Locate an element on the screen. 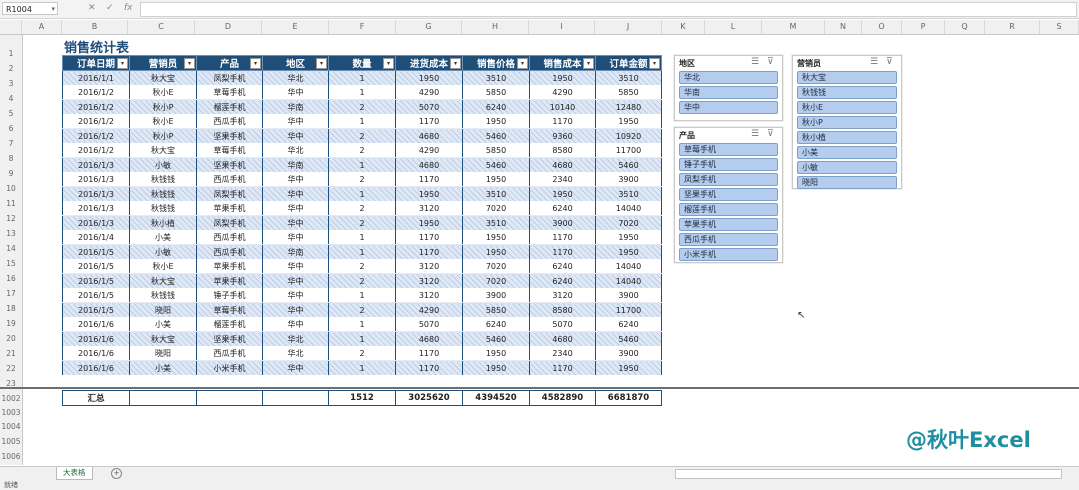 This screenshot has height=490, width=1079. row-header: 3 is located at coordinates (11, 84).